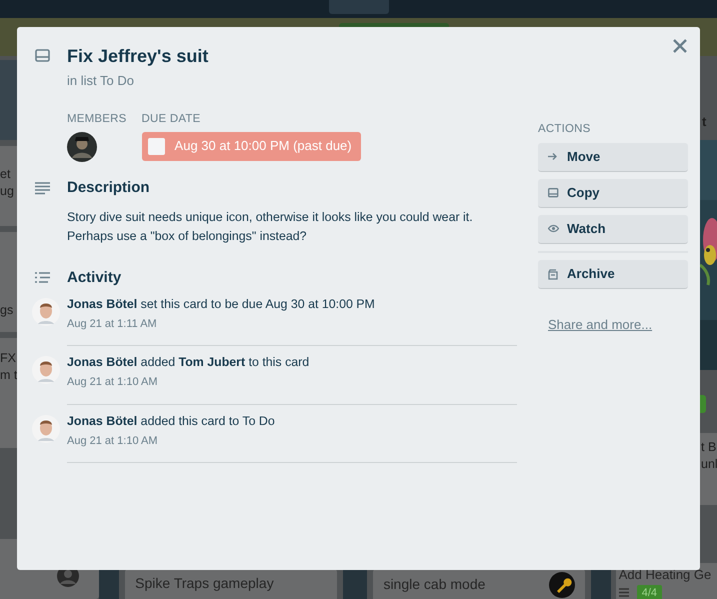 Image resolution: width=717 pixels, height=599 pixels. What do you see at coordinates (7, 191) in the screenshot?
I see `card-text: ug` at bounding box center [7, 191].